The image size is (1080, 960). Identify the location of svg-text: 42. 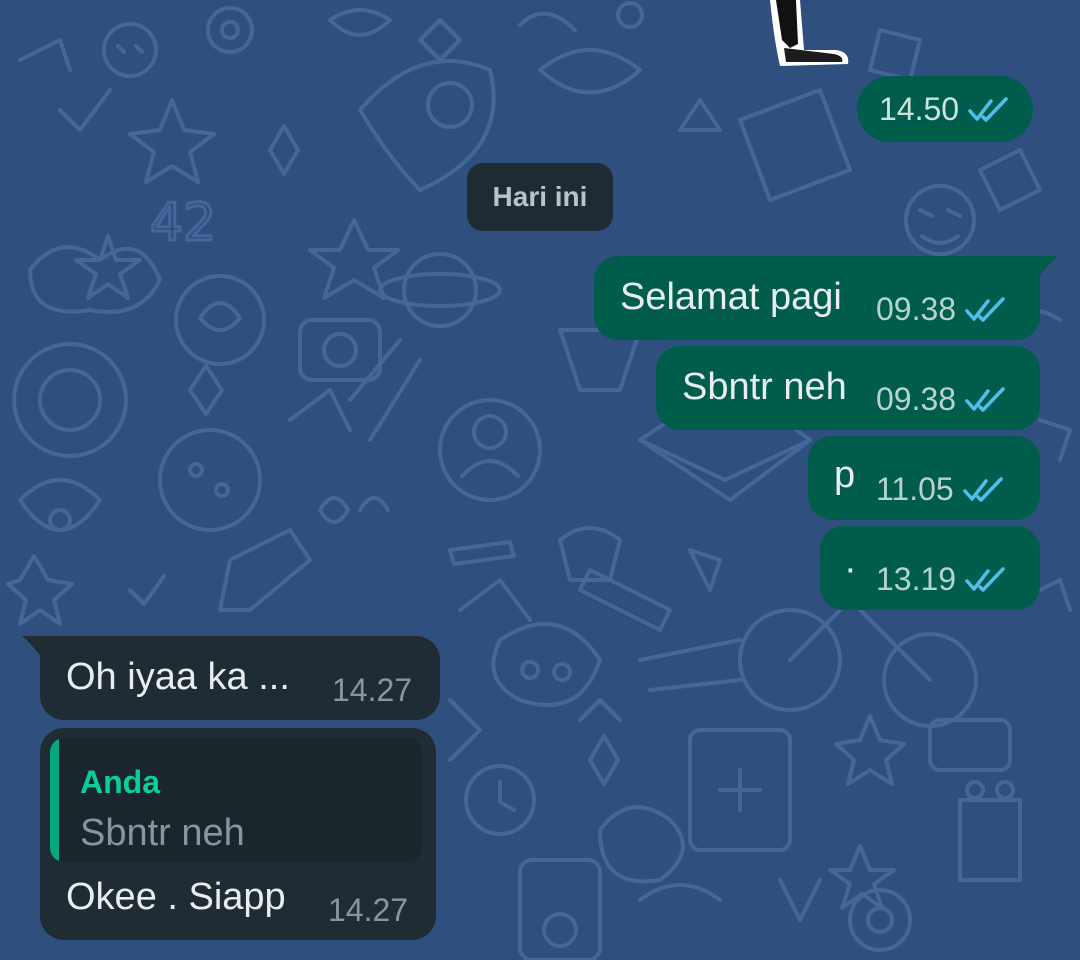
(183, 223).